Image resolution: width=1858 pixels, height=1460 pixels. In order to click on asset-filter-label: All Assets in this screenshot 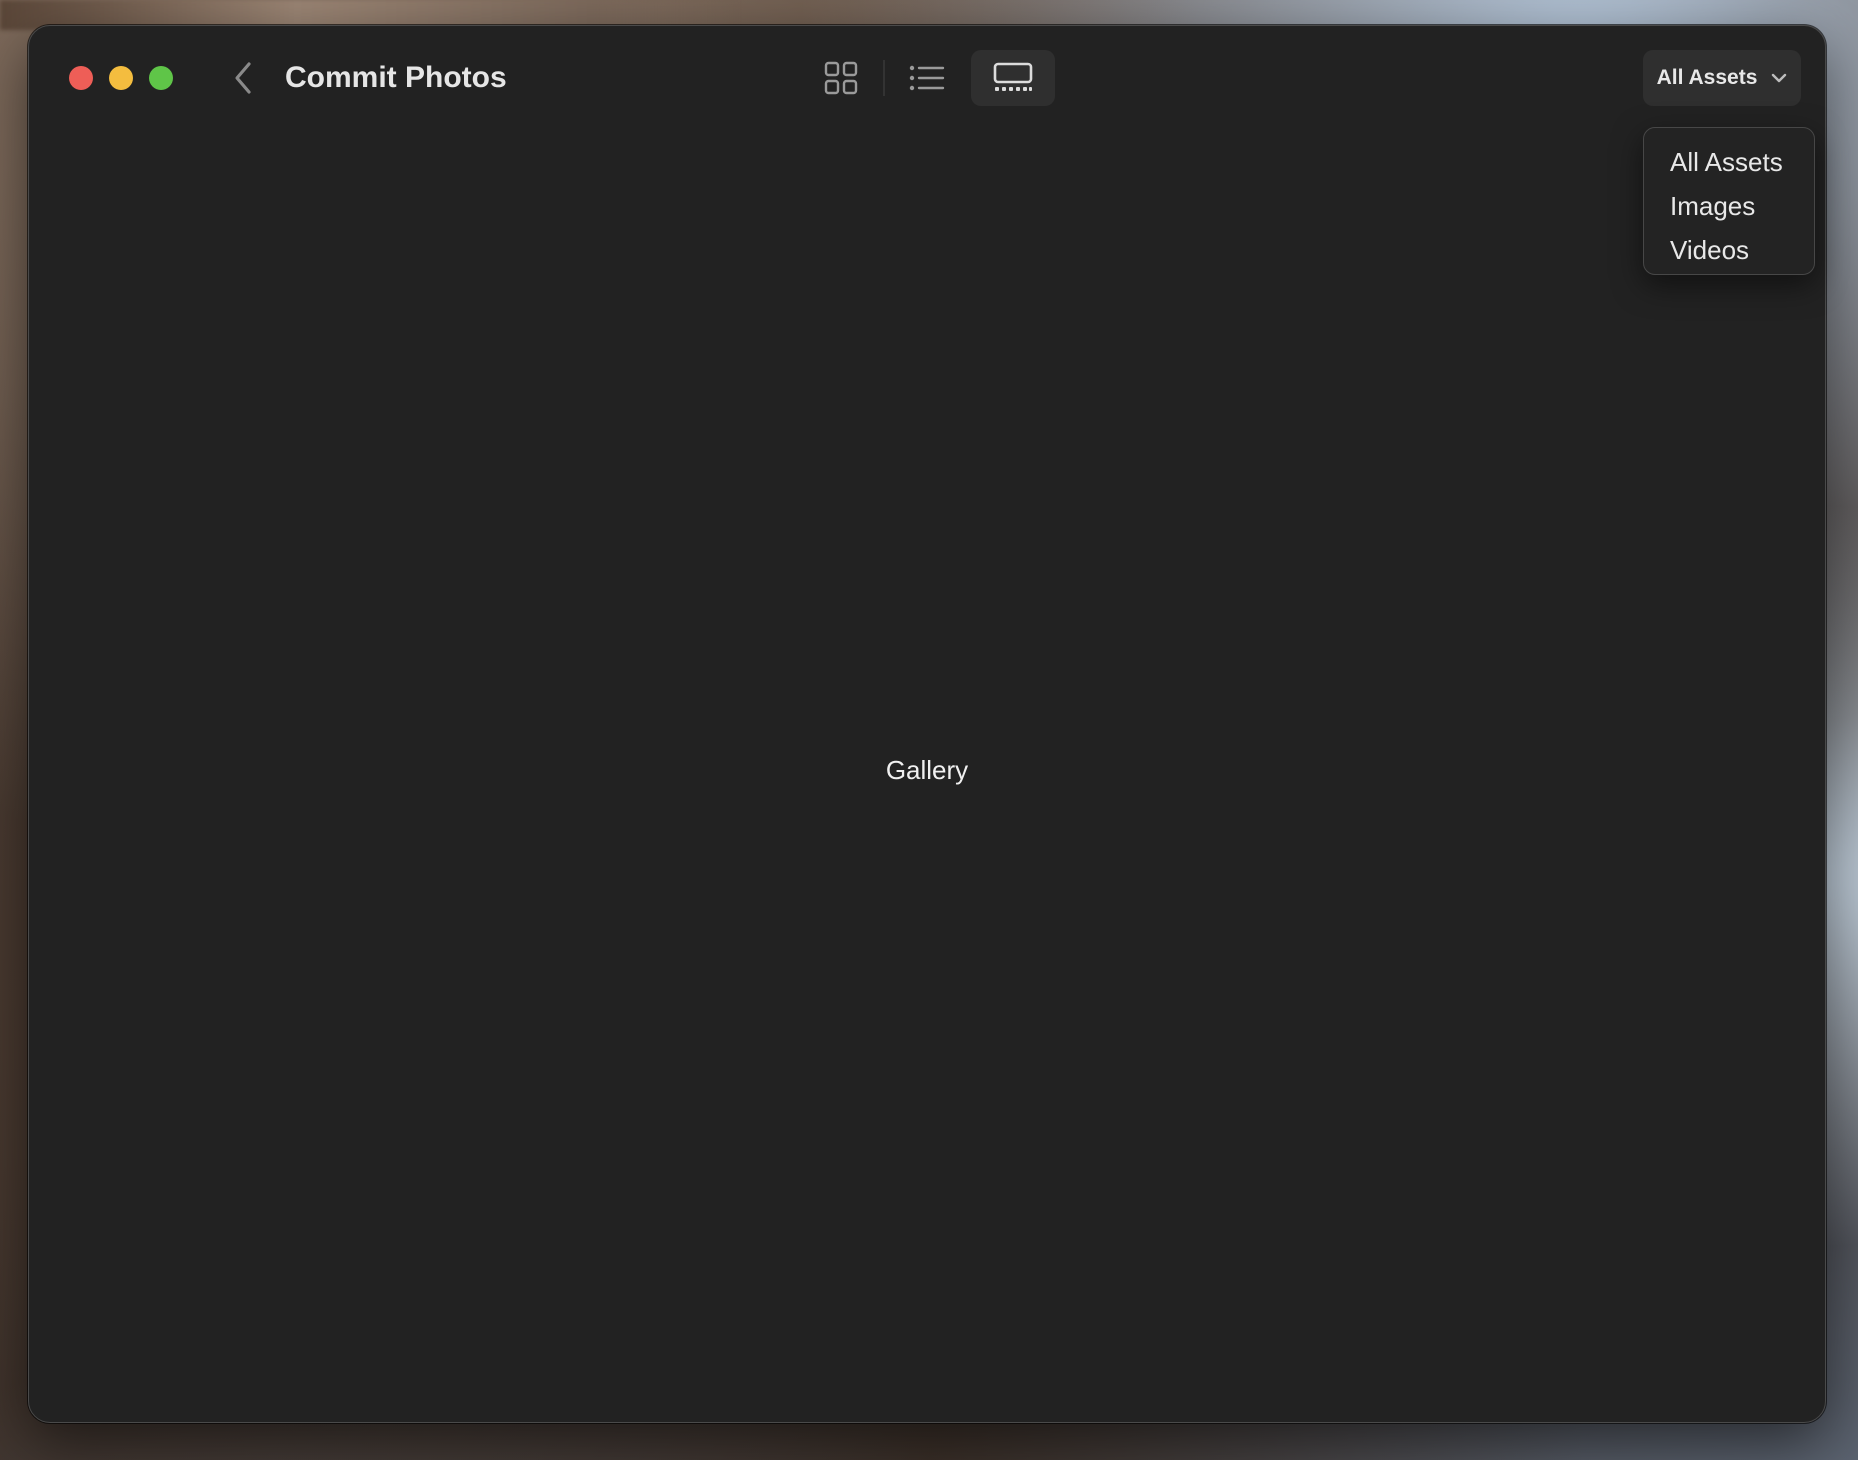, I will do `click(1707, 77)`.